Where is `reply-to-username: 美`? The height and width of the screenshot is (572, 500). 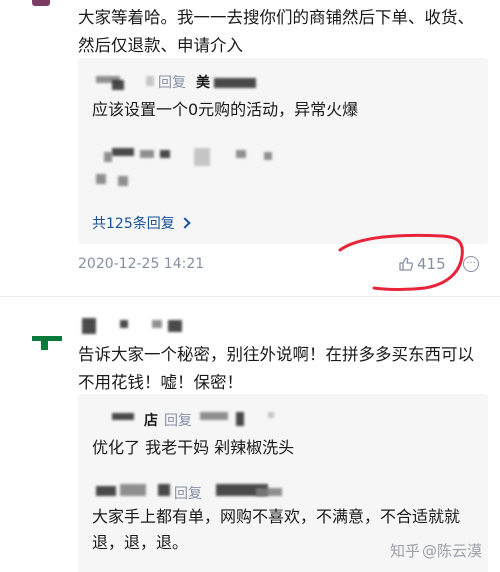
reply-to-username: 美 is located at coordinates (203, 82).